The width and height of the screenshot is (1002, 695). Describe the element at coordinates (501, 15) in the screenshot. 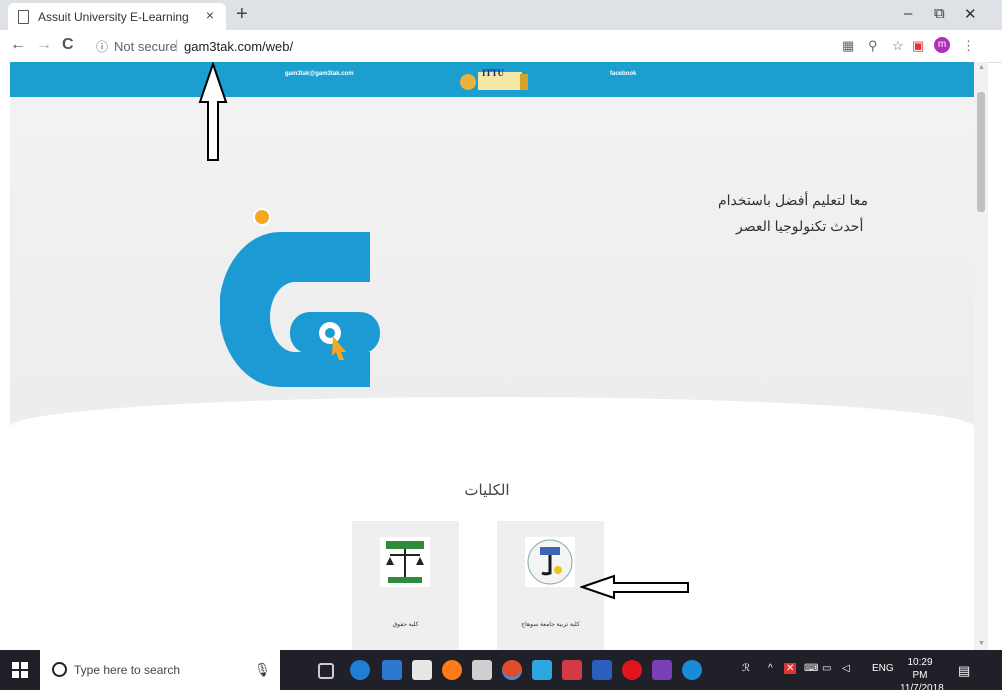

I see `tab-strip: Assuit University E-Learning × + – ⧉ ✕` at that location.